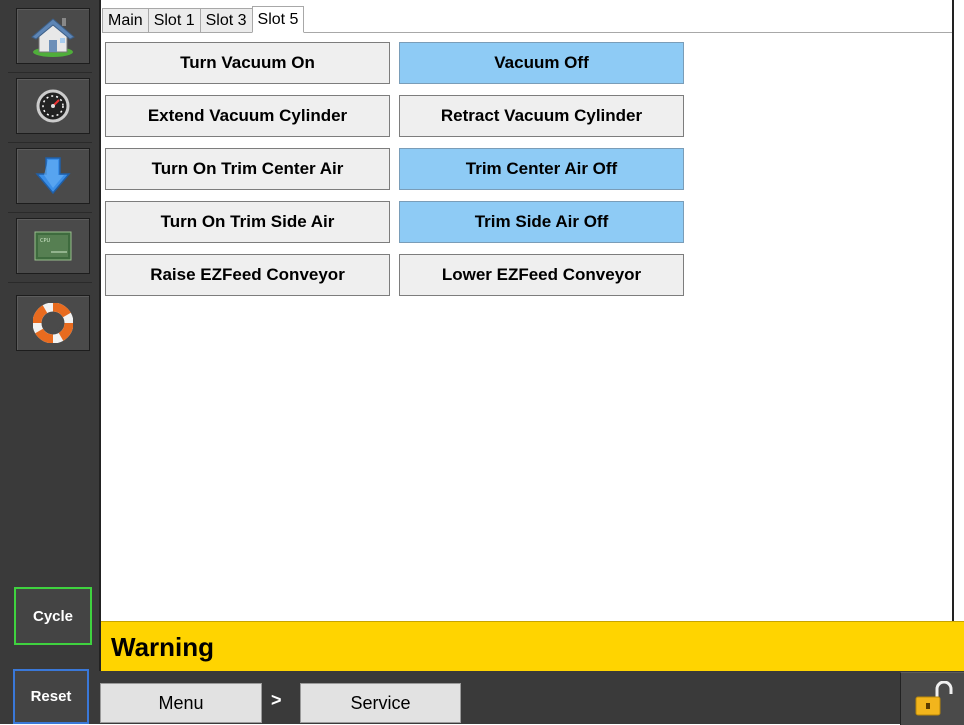  What do you see at coordinates (174, 20) in the screenshot?
I see `tab-slot-1: Slot 1` at bounding box center [174, 20].